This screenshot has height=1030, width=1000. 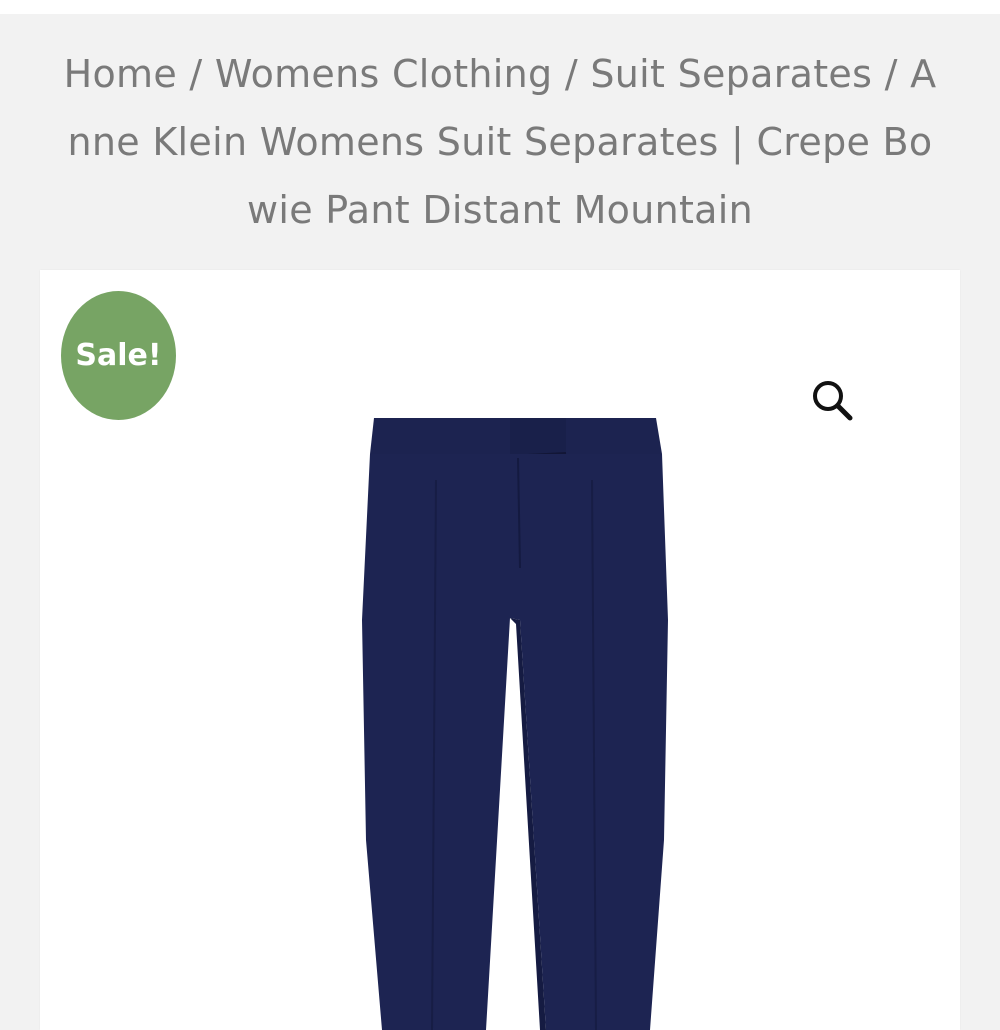 What do you see at coordinates (120, 74) in the screenshot?
I see `breadcrumb-home: Home` at bounding box center [120, 74].